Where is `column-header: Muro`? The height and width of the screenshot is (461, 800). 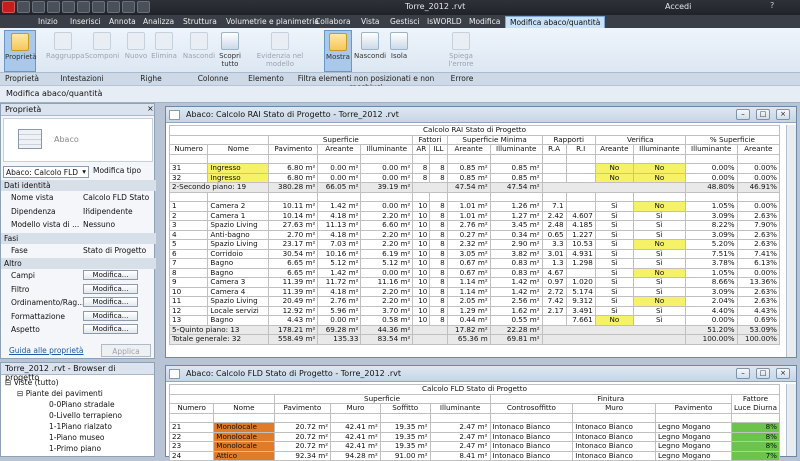
column-header: Muro is located at coordinates (355, 408).